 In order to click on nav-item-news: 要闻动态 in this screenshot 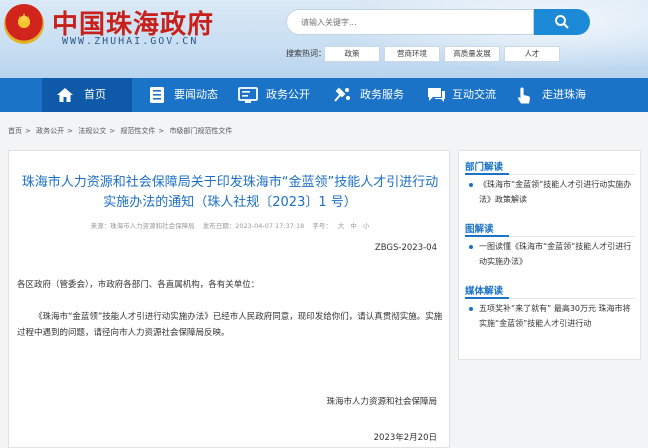, I will do `click(183, 95)`.